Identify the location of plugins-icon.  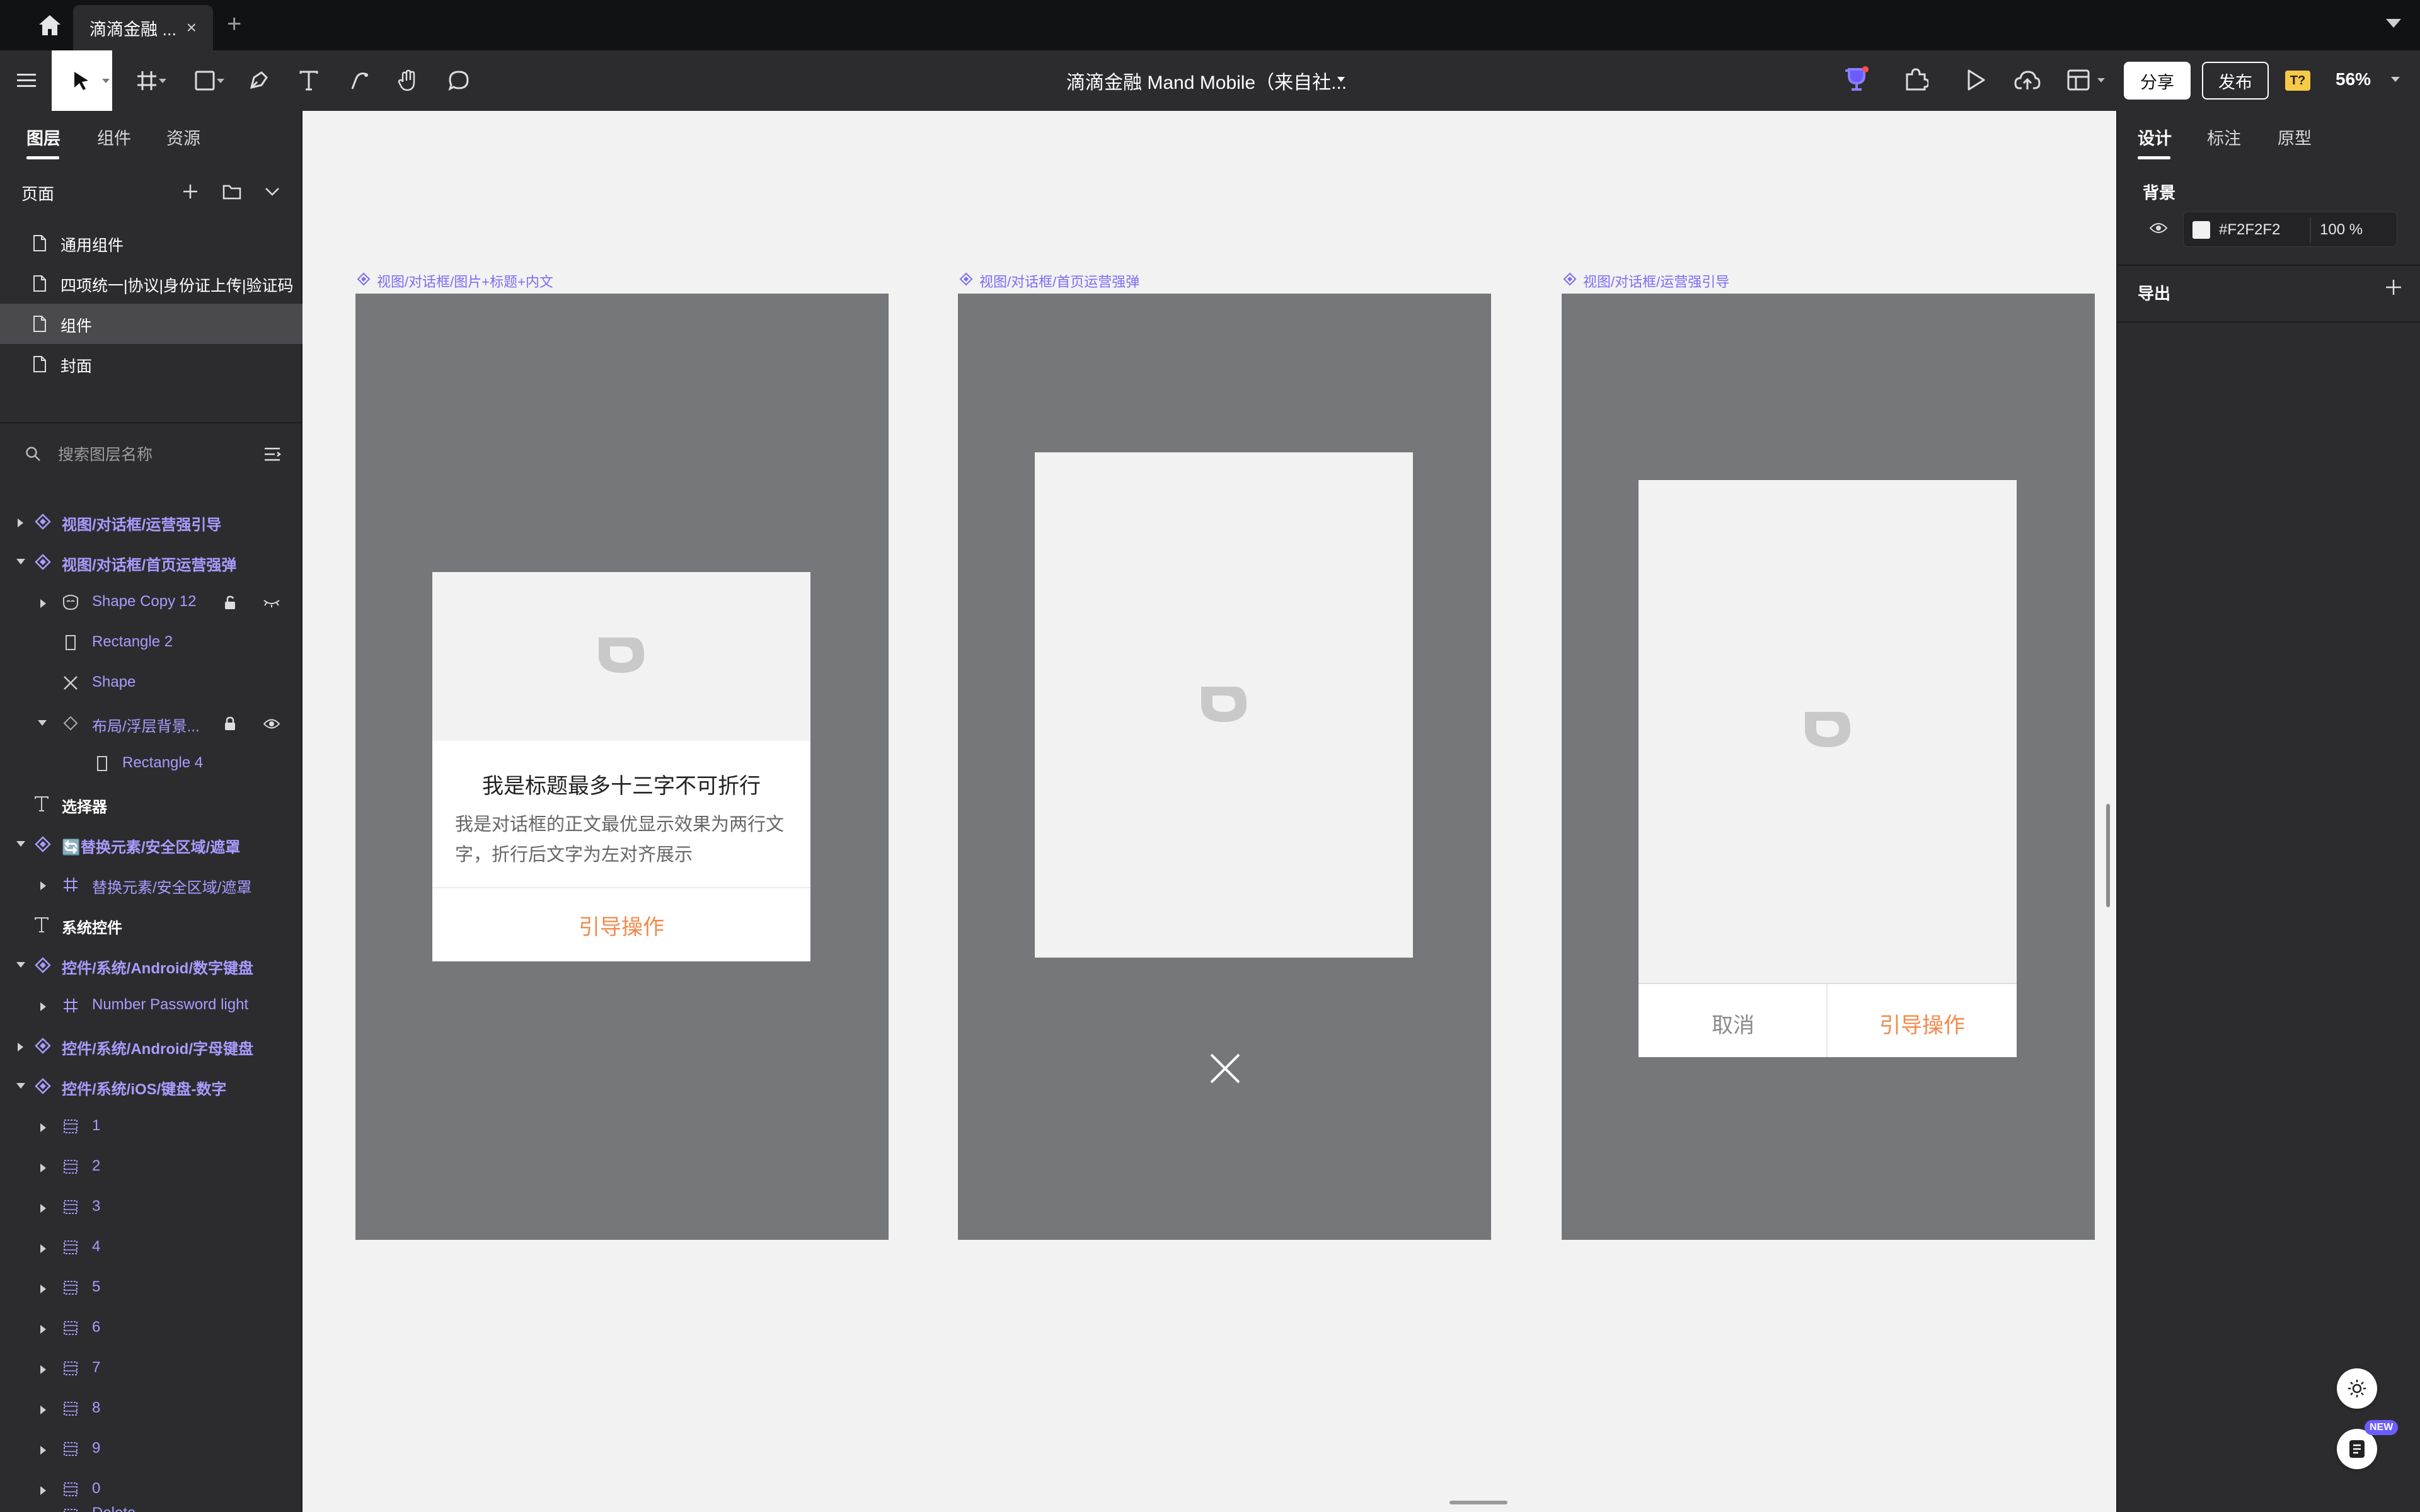
(1917, 81).